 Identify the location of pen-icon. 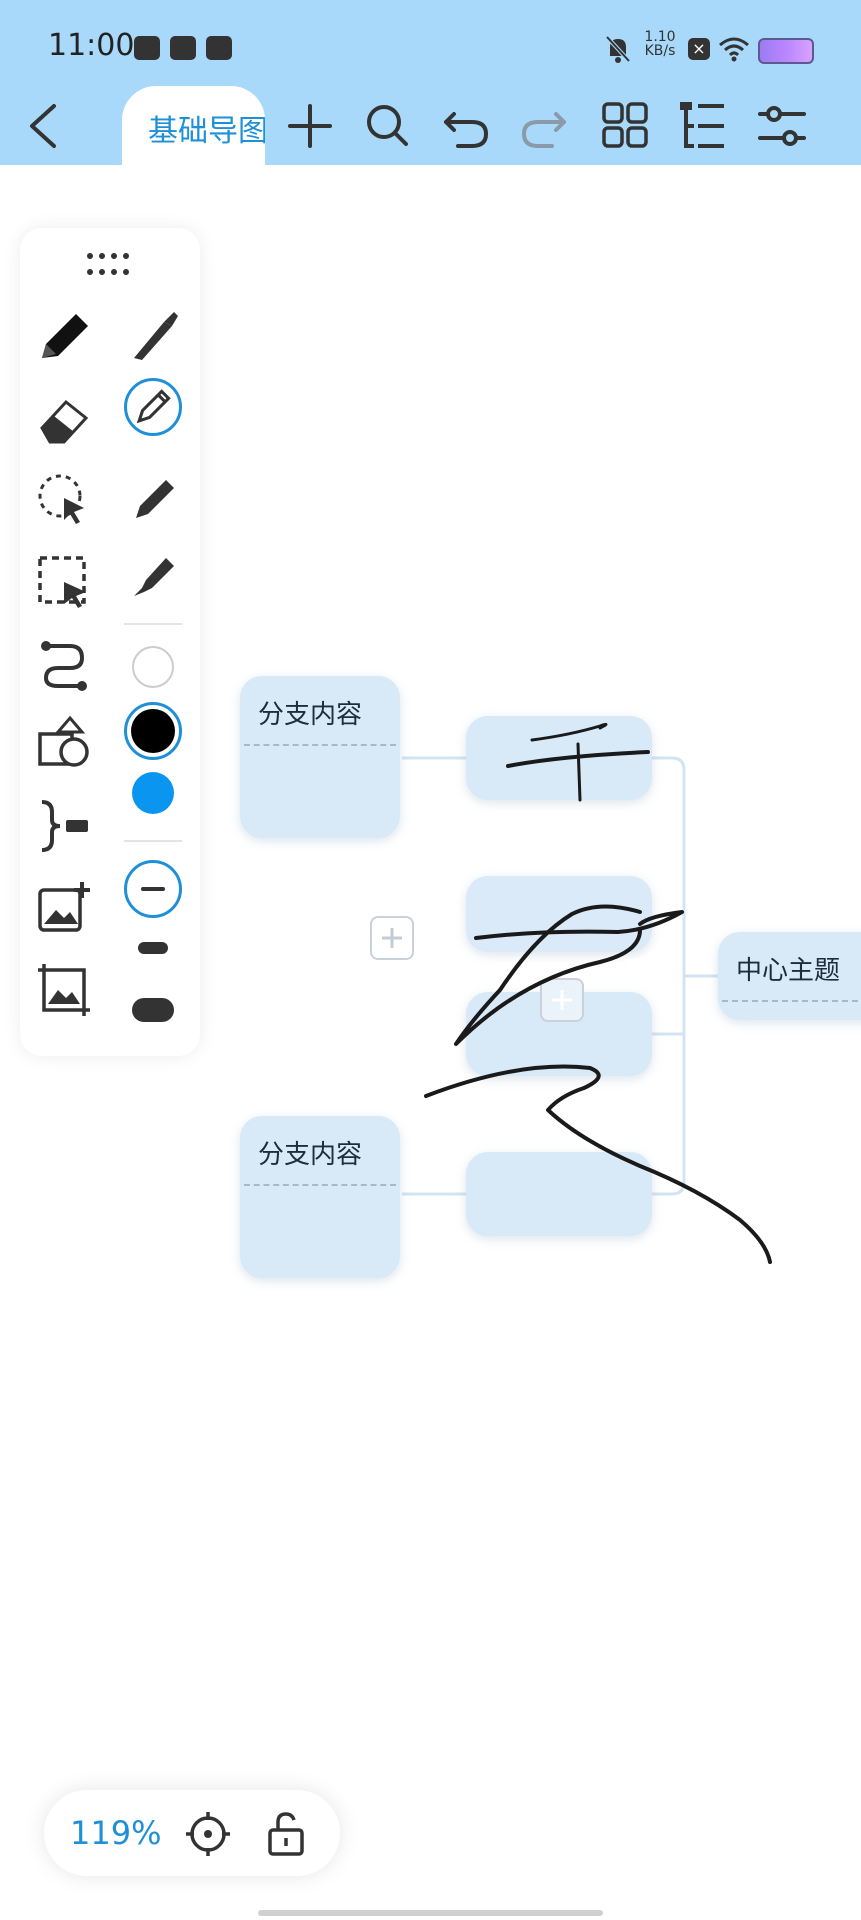
(153, 406).